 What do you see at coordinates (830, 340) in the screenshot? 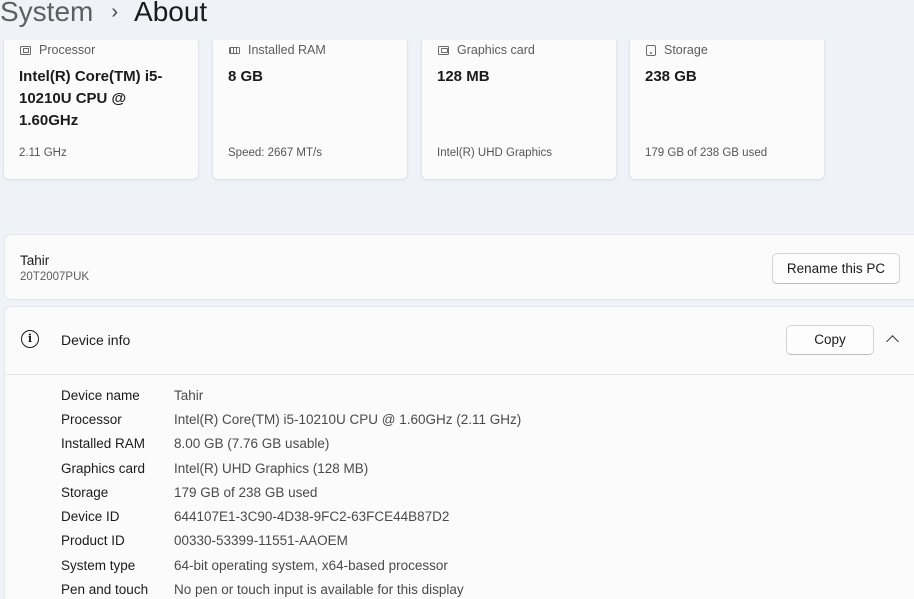
I see `copy-button: Copy` at bounding box center [830, 340].